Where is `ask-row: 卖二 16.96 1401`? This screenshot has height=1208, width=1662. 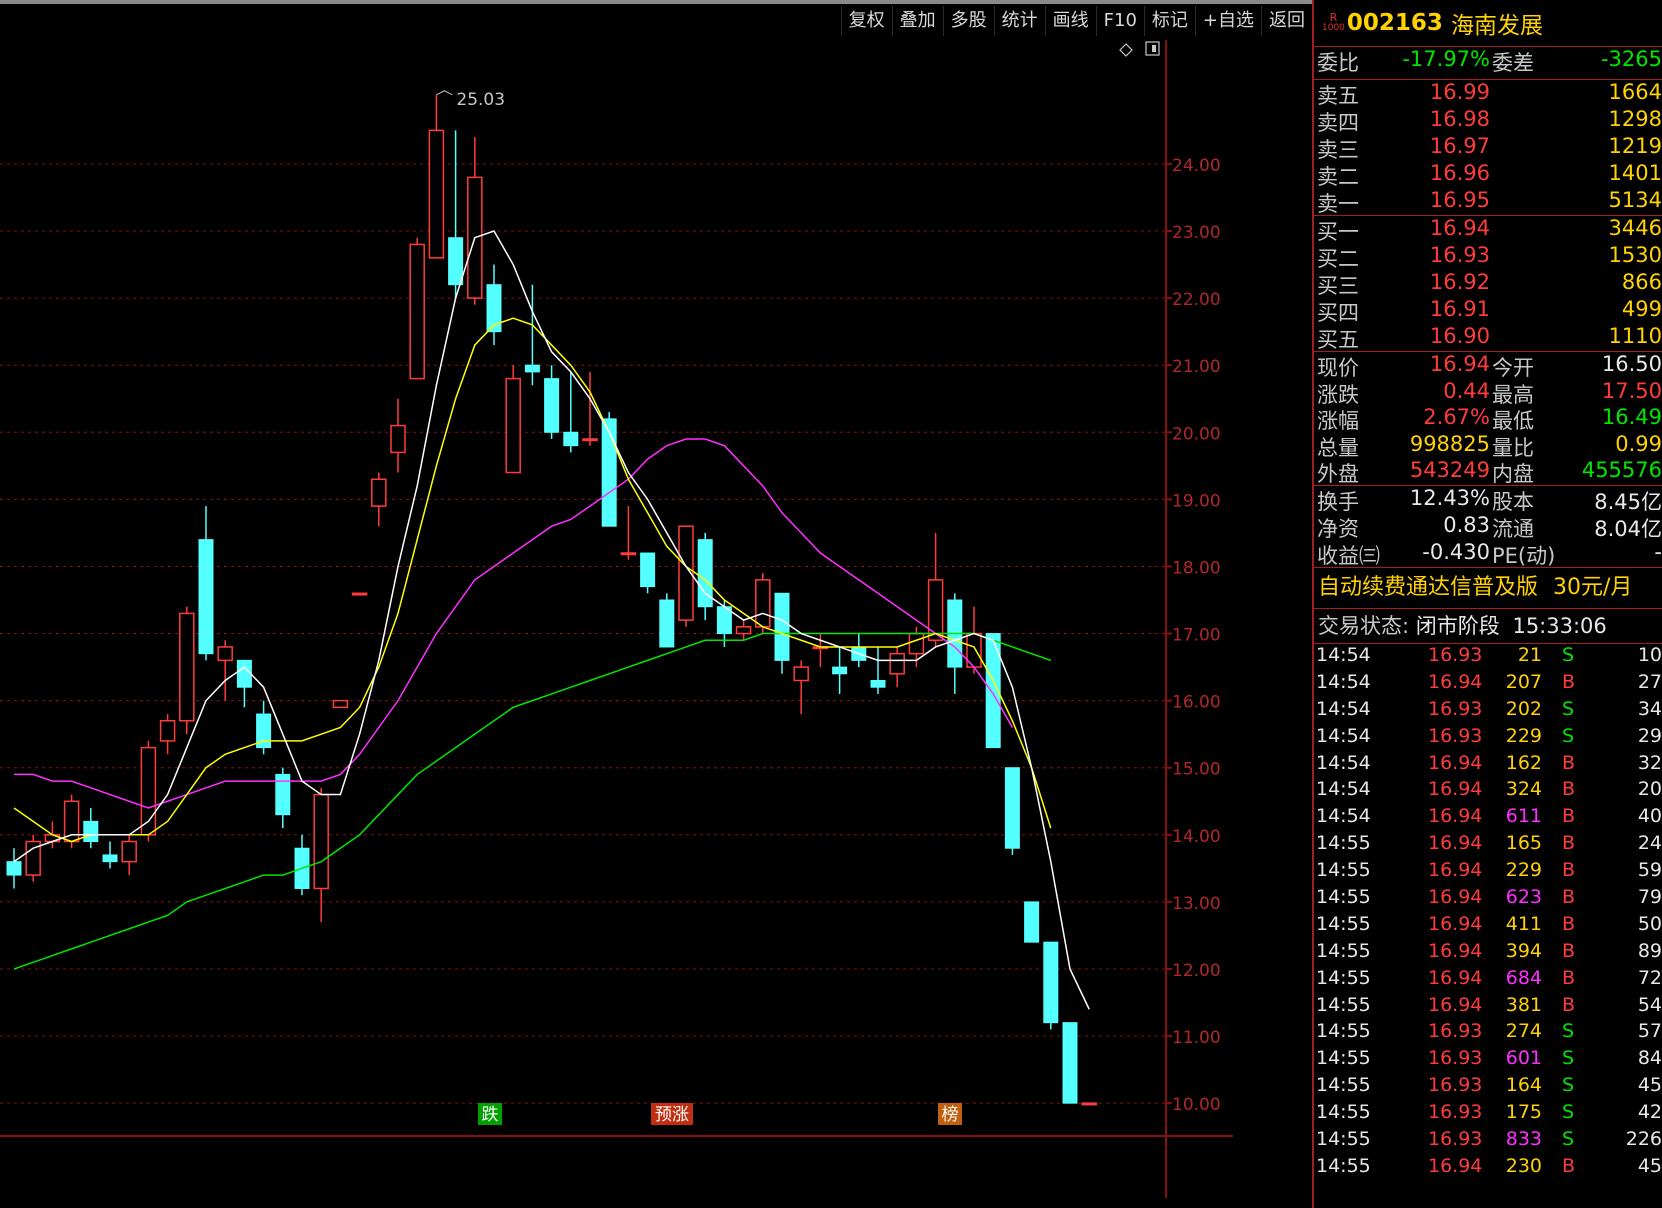 ask-row: 卖二 16.96 1401 is located at coordinates (1488, 175).